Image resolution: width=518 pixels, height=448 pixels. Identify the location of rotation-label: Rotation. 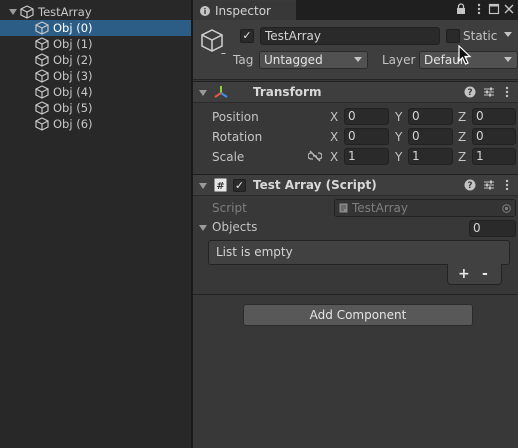
(237, 137).